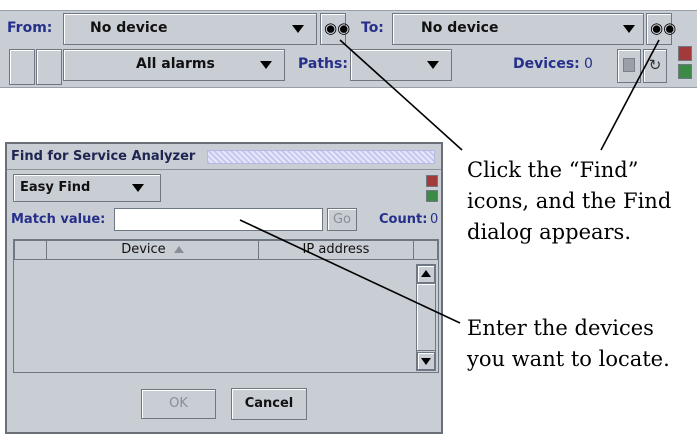  Describe the element at coordinates (401, 95) in the screenshot. I see `callout-line-find-from` at that location.